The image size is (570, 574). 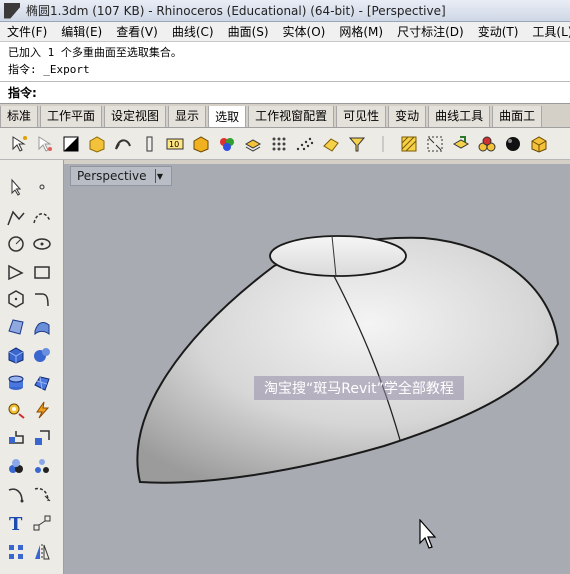 I want to click on text-icon: T, so click(x=16, y=523).